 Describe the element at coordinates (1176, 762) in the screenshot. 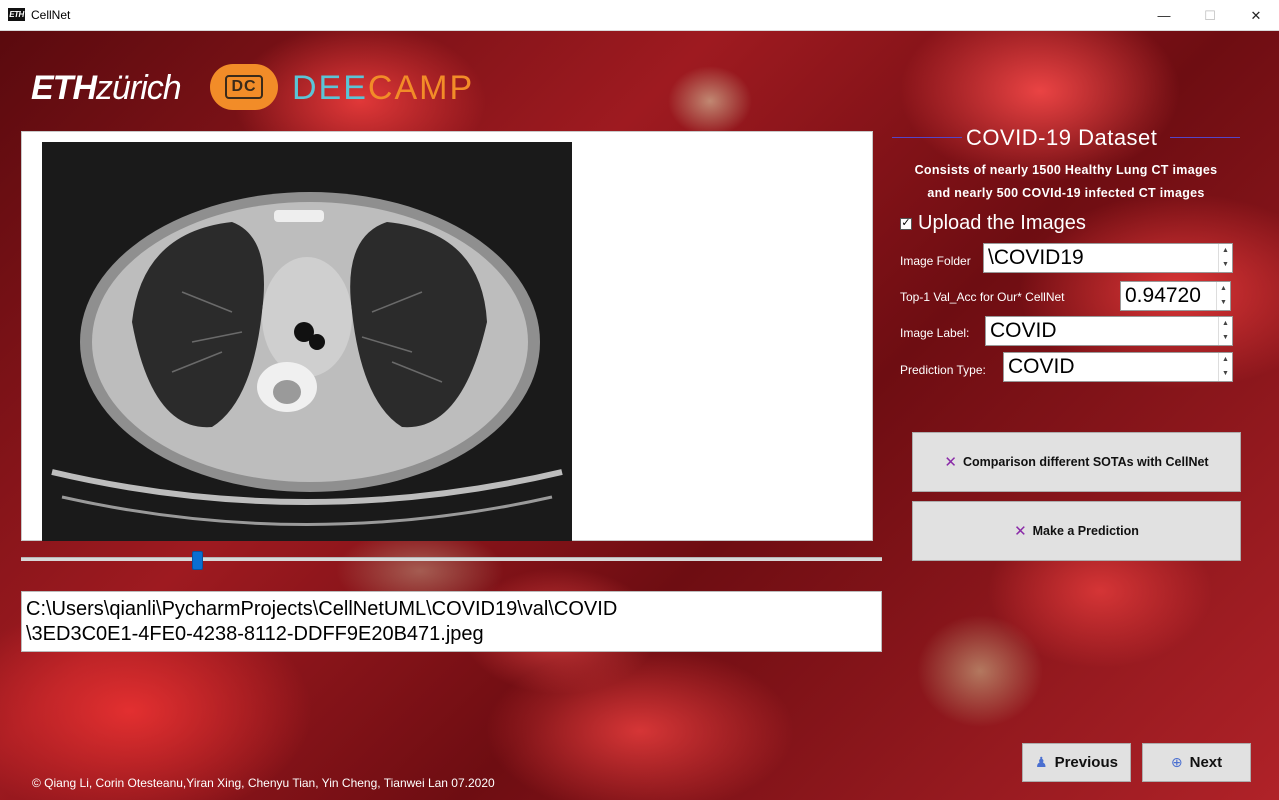

I see `crosshair-icon: ⊕` at that location.